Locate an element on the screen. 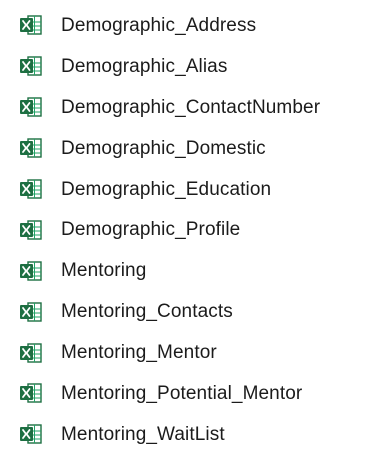 The height and width of the screenshot is (461, 383). file-list-item: Mentoring_Contacts is located at coordinates (191, 311).